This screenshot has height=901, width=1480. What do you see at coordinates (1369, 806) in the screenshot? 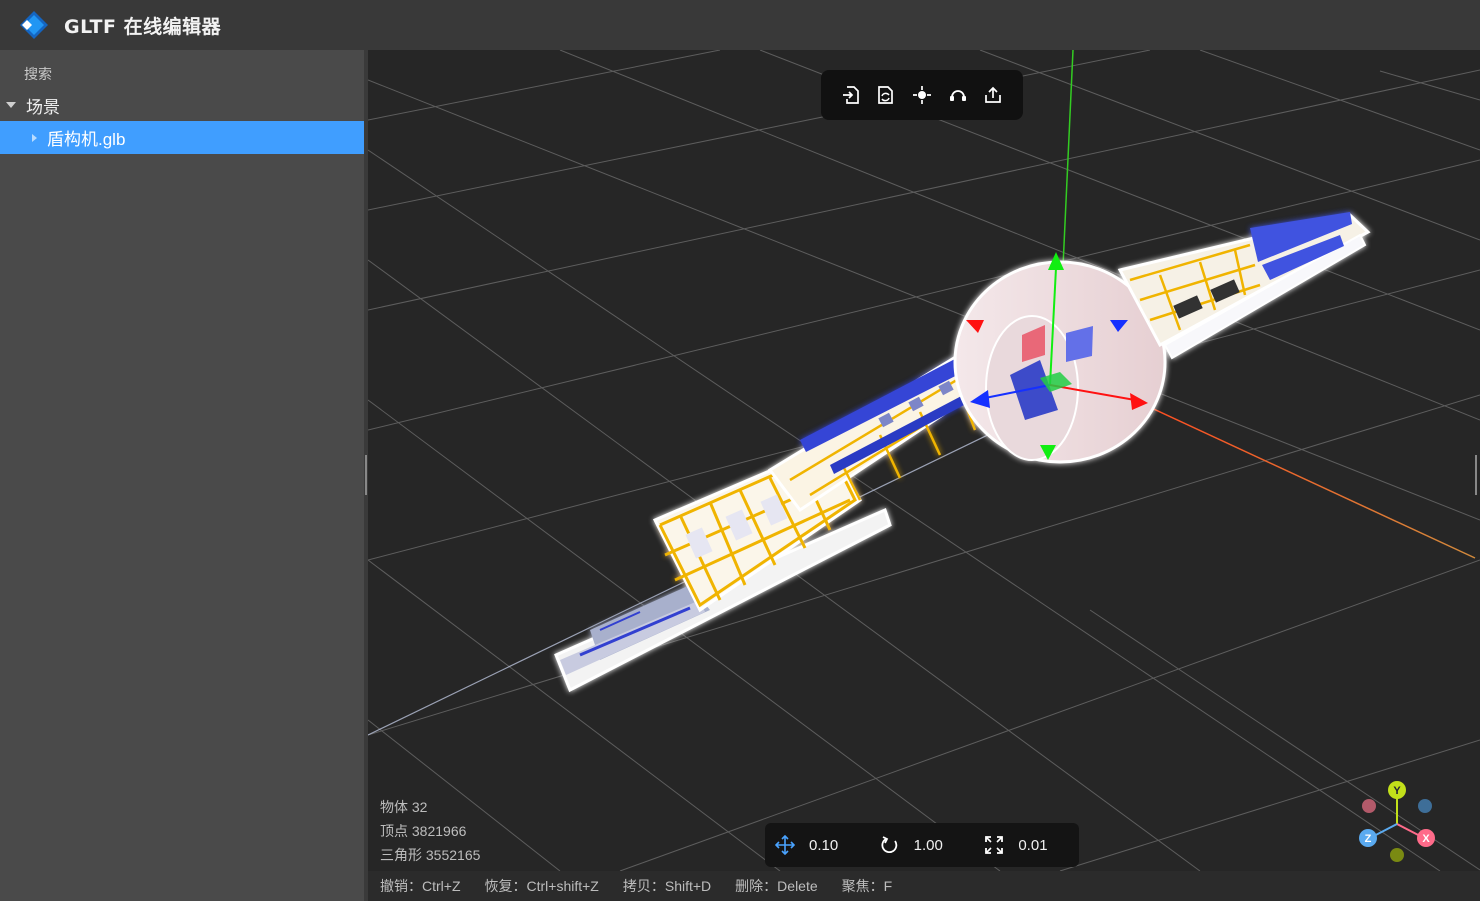
I see `neg-x-axis-ball` at bounding box center [1369, 806].